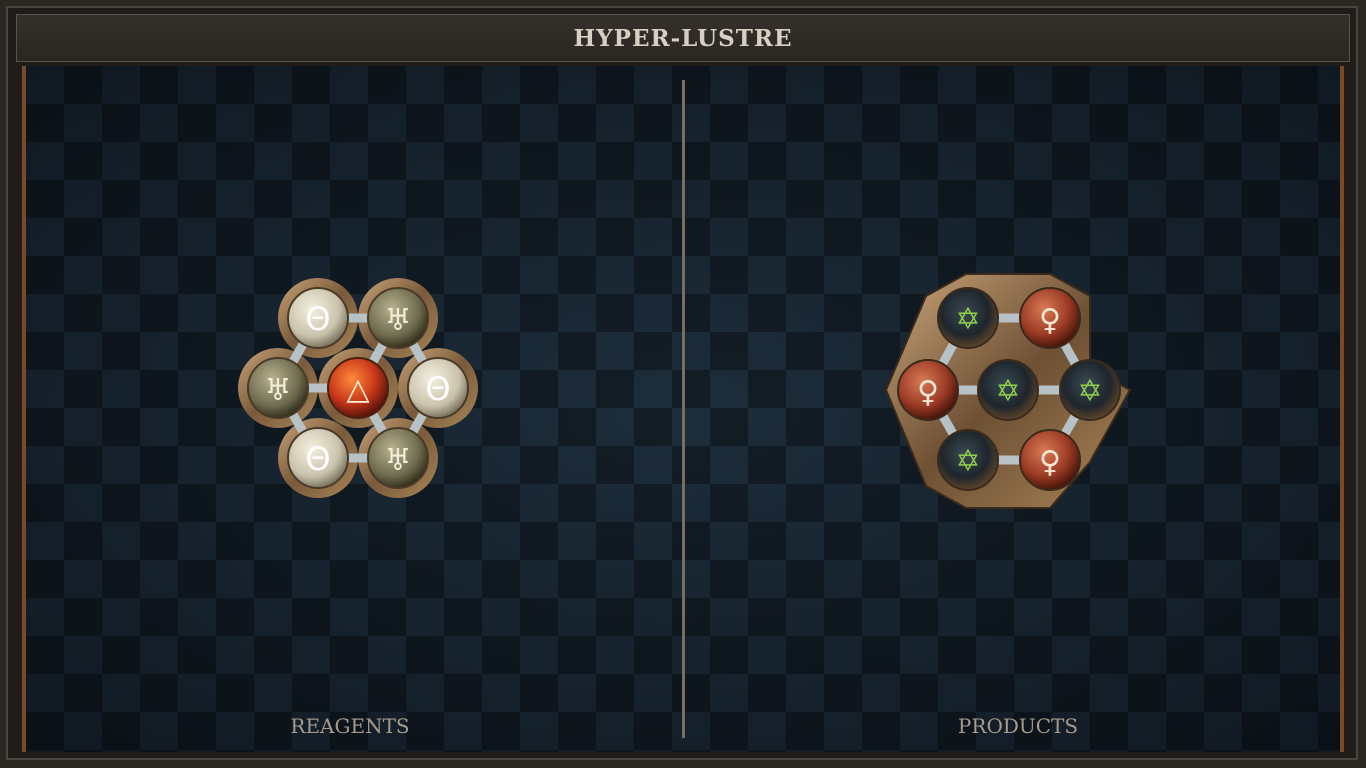 The image size is (1366, 768). What do you see at coordinates (1018, 726) in the screenshot?
I see `products-label: PRODUCTS` at bounding box center [1018, 726].